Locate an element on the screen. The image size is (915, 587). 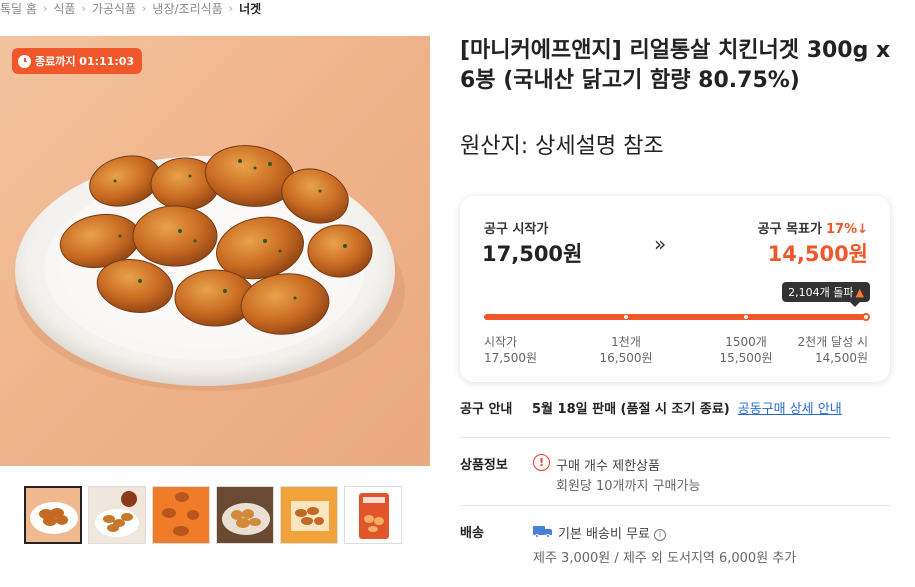
tier-1500: 1500개 15,500원 is located at coordinates (745, 350).